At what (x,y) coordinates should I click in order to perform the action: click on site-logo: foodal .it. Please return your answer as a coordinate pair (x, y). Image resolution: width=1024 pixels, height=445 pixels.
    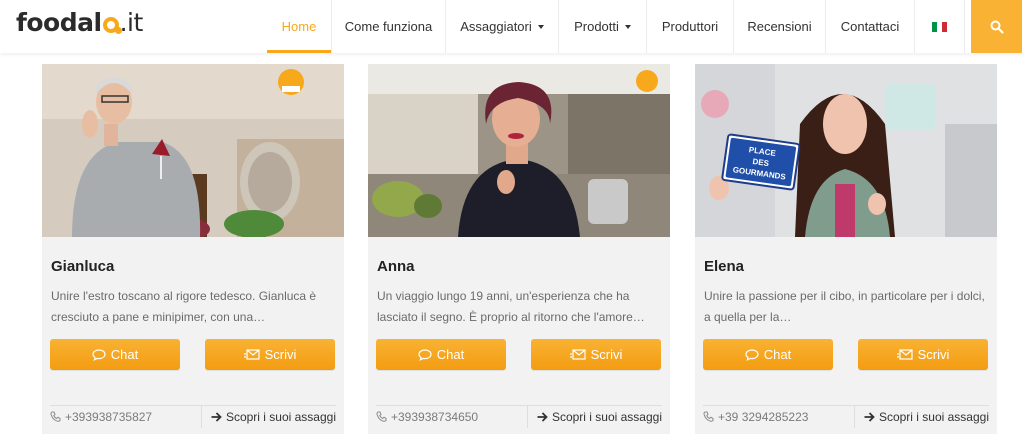
    Looking at the image, I should click on (79, 23).